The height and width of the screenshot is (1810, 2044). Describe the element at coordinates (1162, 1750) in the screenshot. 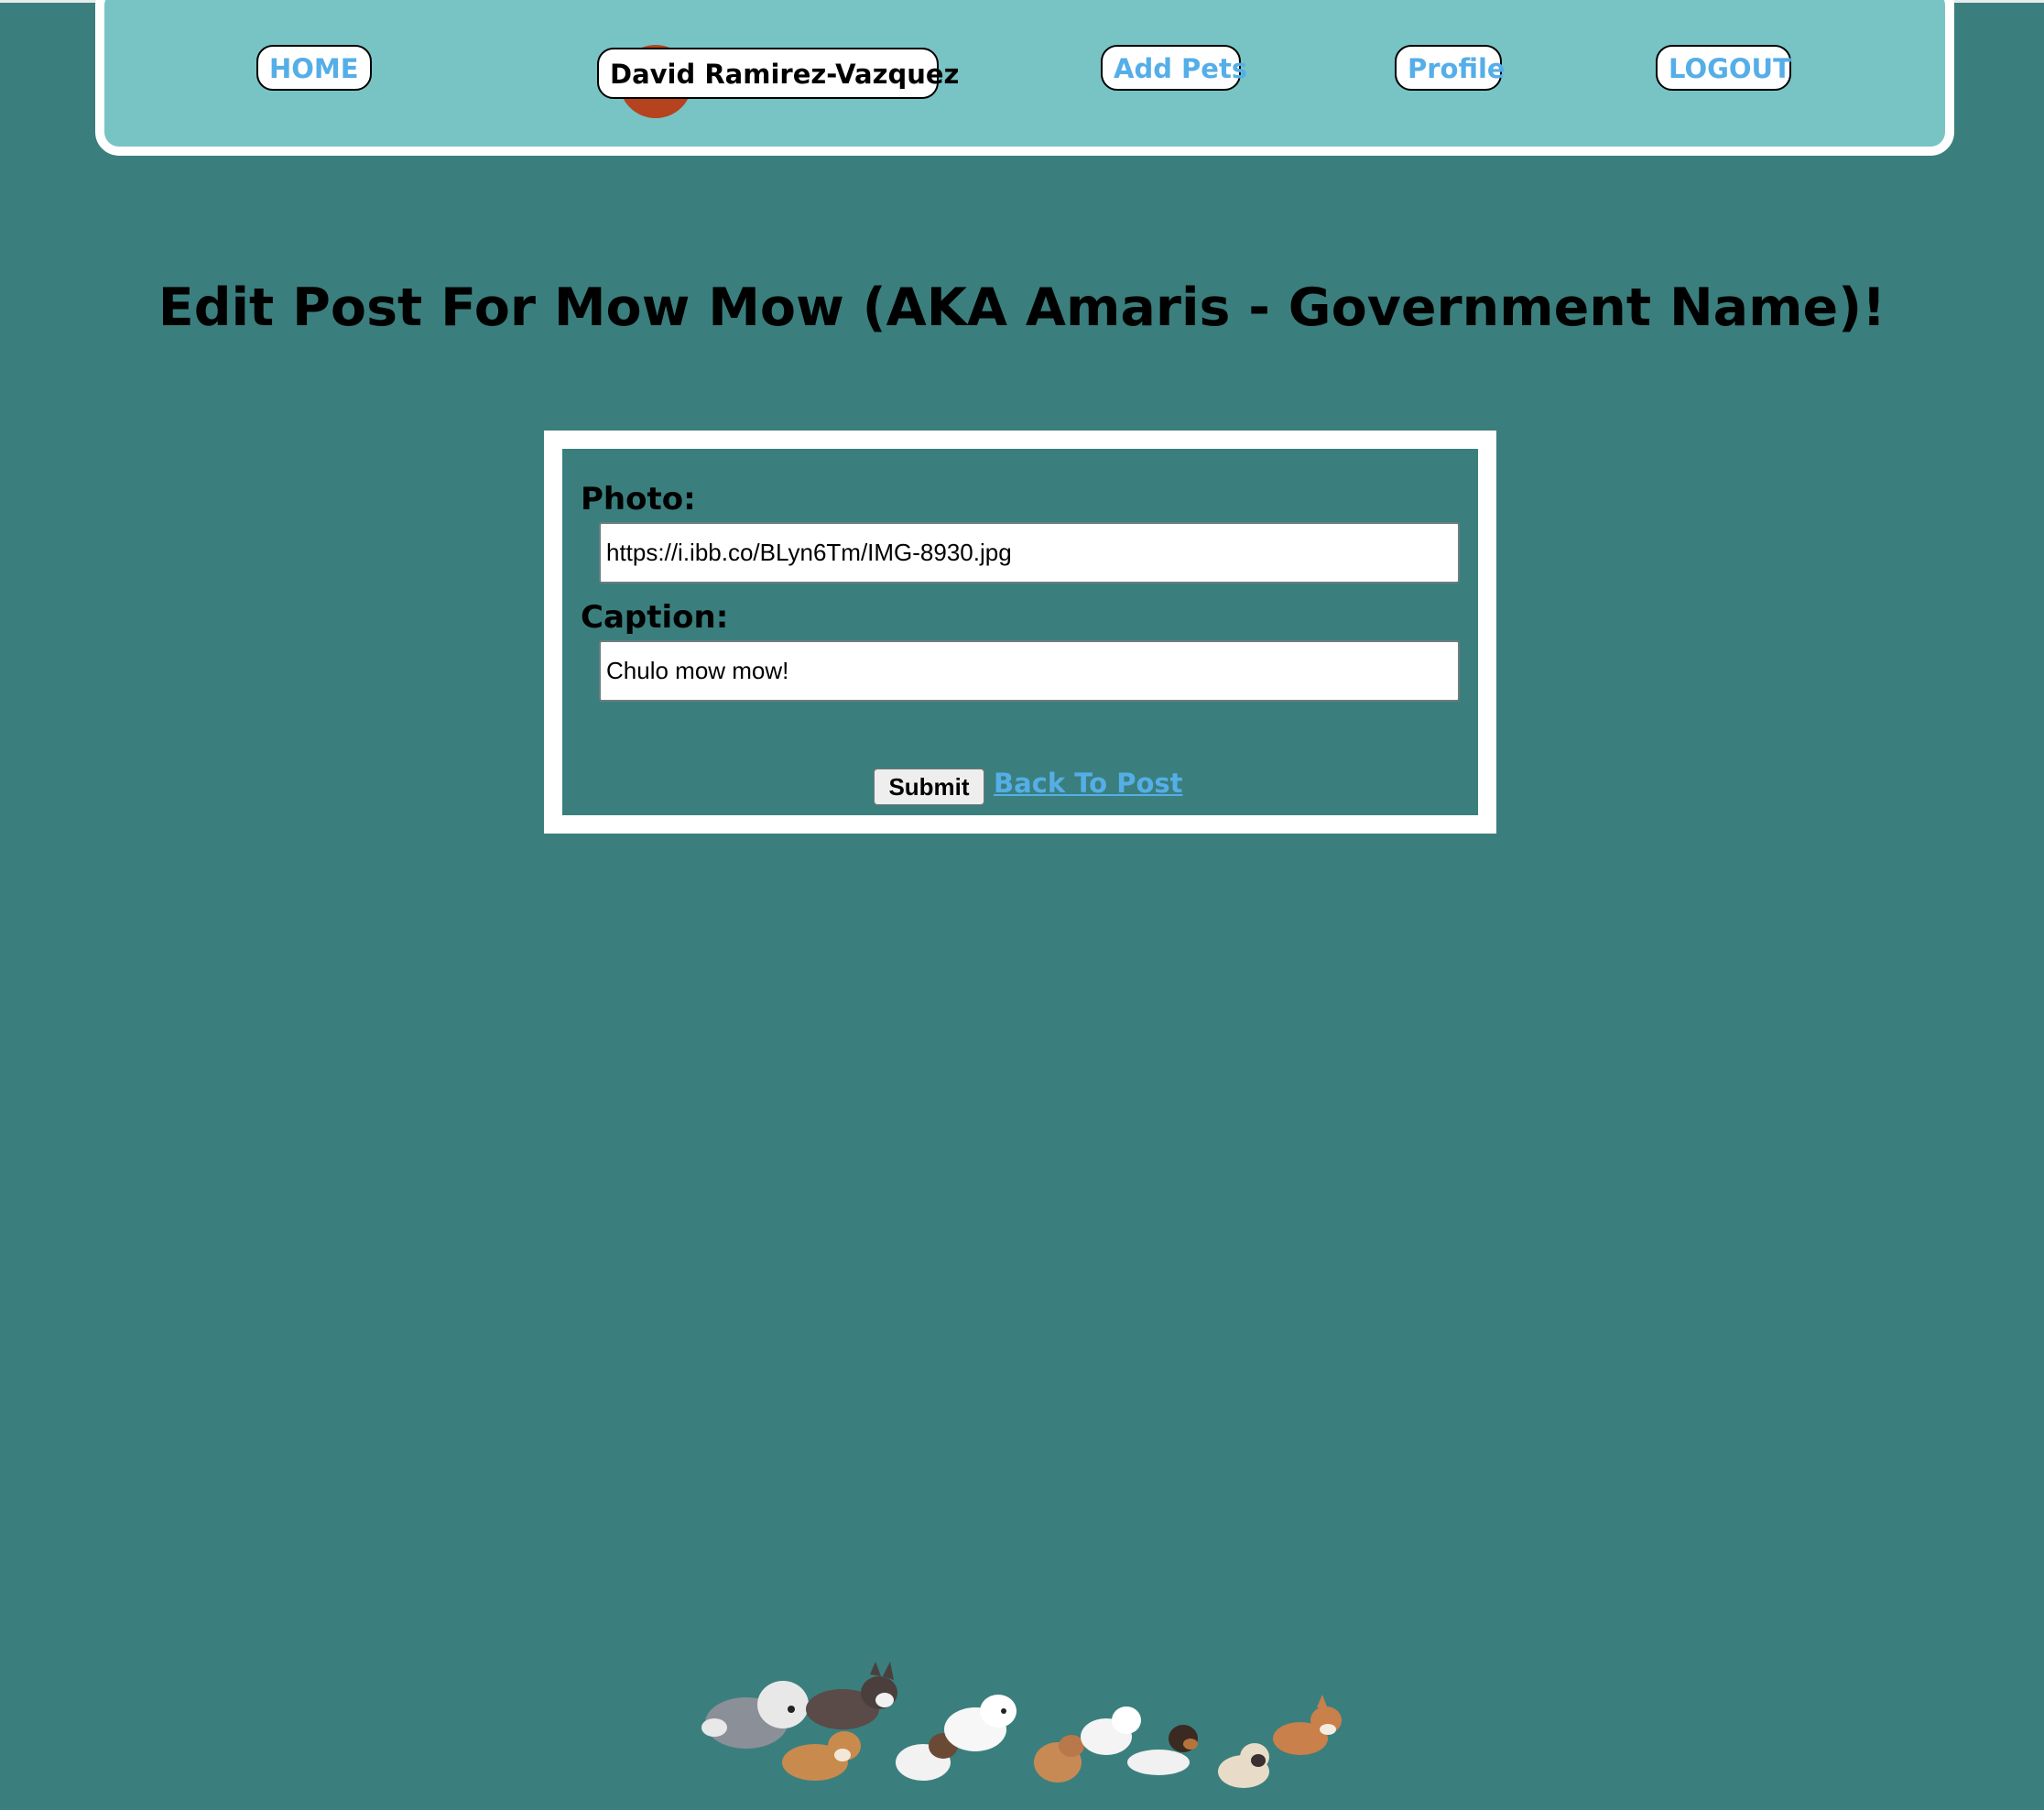

I see `dog-dachshund-icon` at that location.